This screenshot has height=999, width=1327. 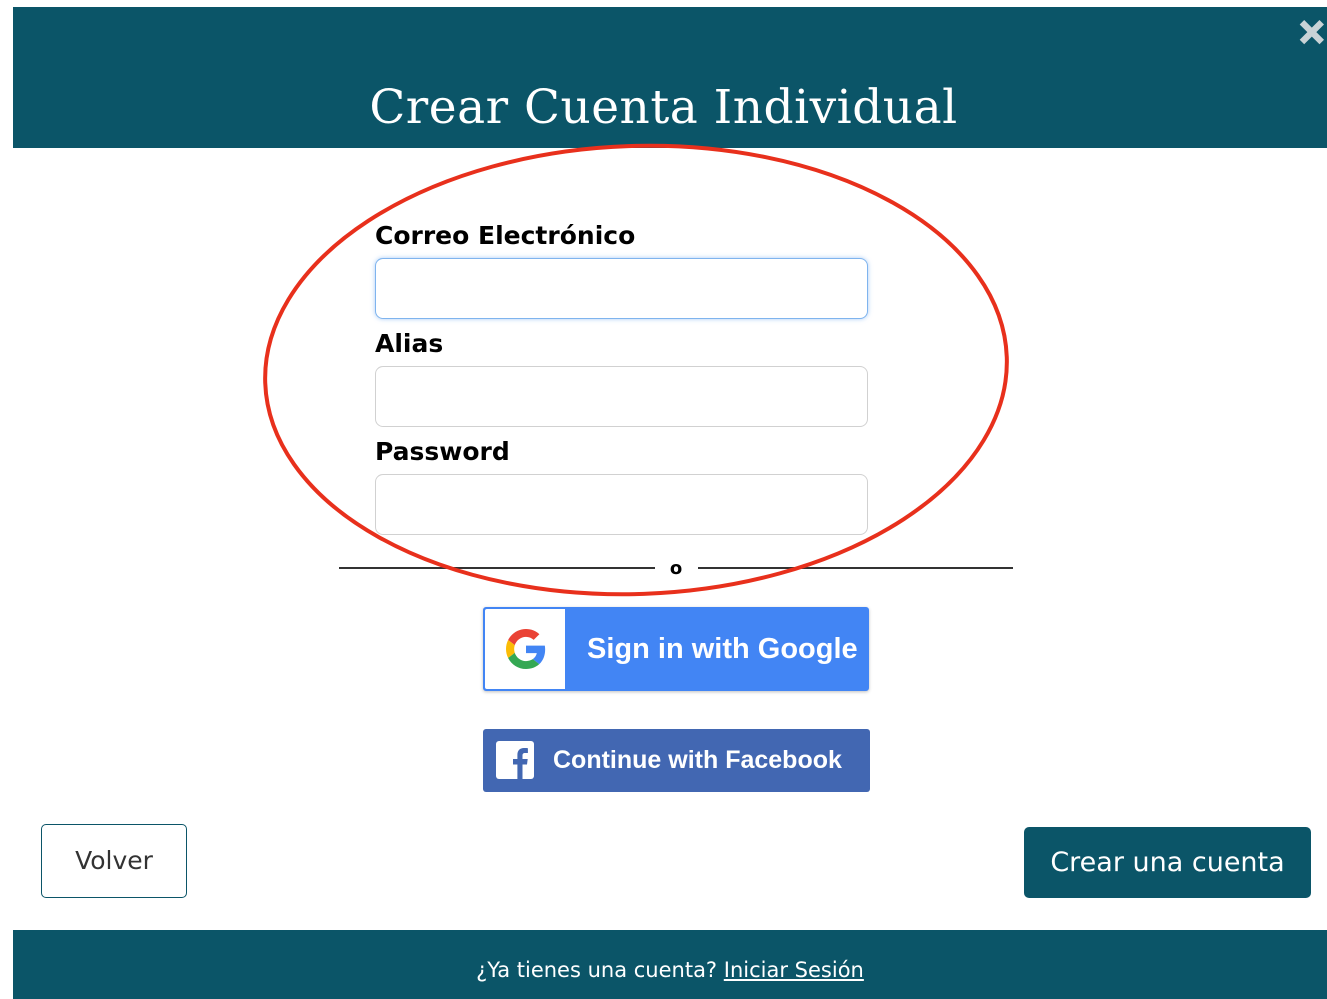 What do you see at coordinates (855, 568) in the screenshot?
I see `divider-right` at bounding box center [855, 568].